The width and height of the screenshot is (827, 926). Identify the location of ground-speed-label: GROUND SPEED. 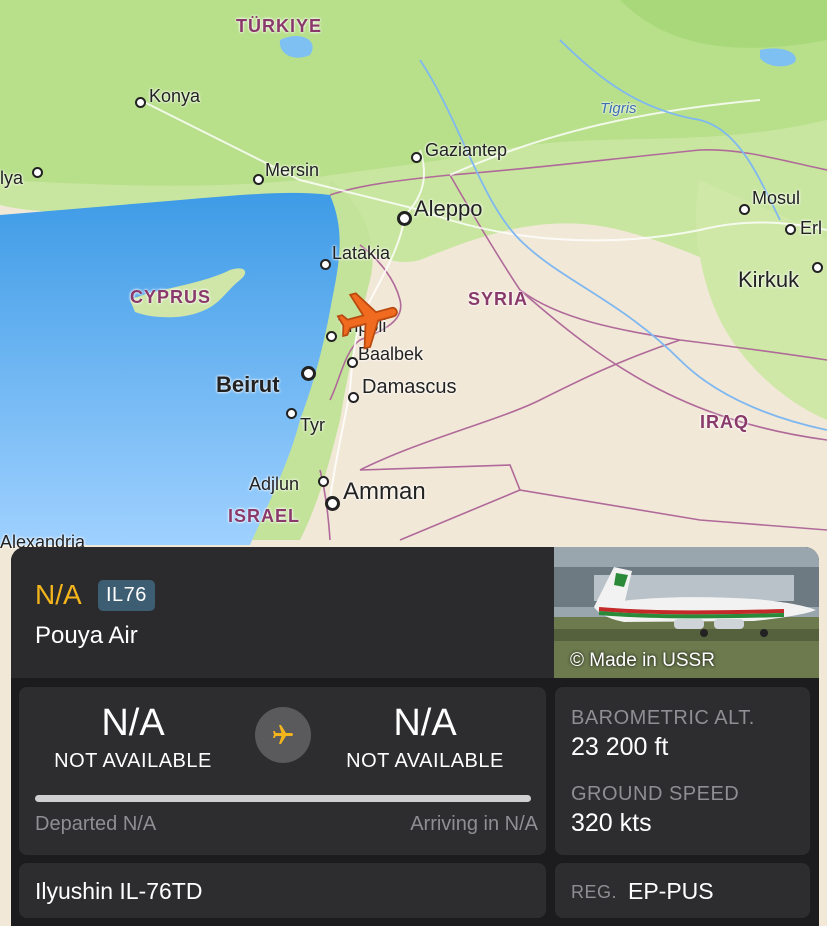
(655, 794).